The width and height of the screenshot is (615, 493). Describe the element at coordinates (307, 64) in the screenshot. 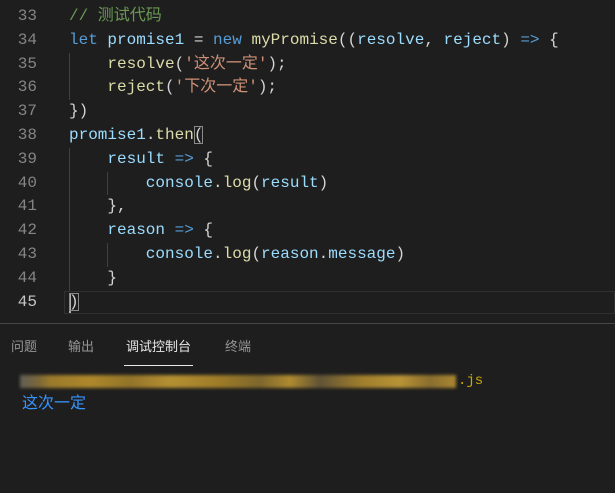

I see `code-line: 35 resolve('这次一定');` at that location.